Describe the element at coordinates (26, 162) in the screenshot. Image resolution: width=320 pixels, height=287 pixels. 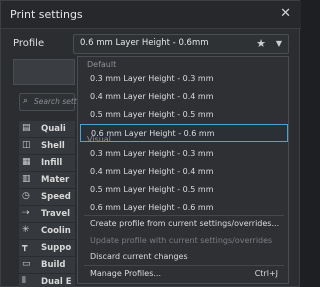
I see `infill-icon: ▦` at that location.